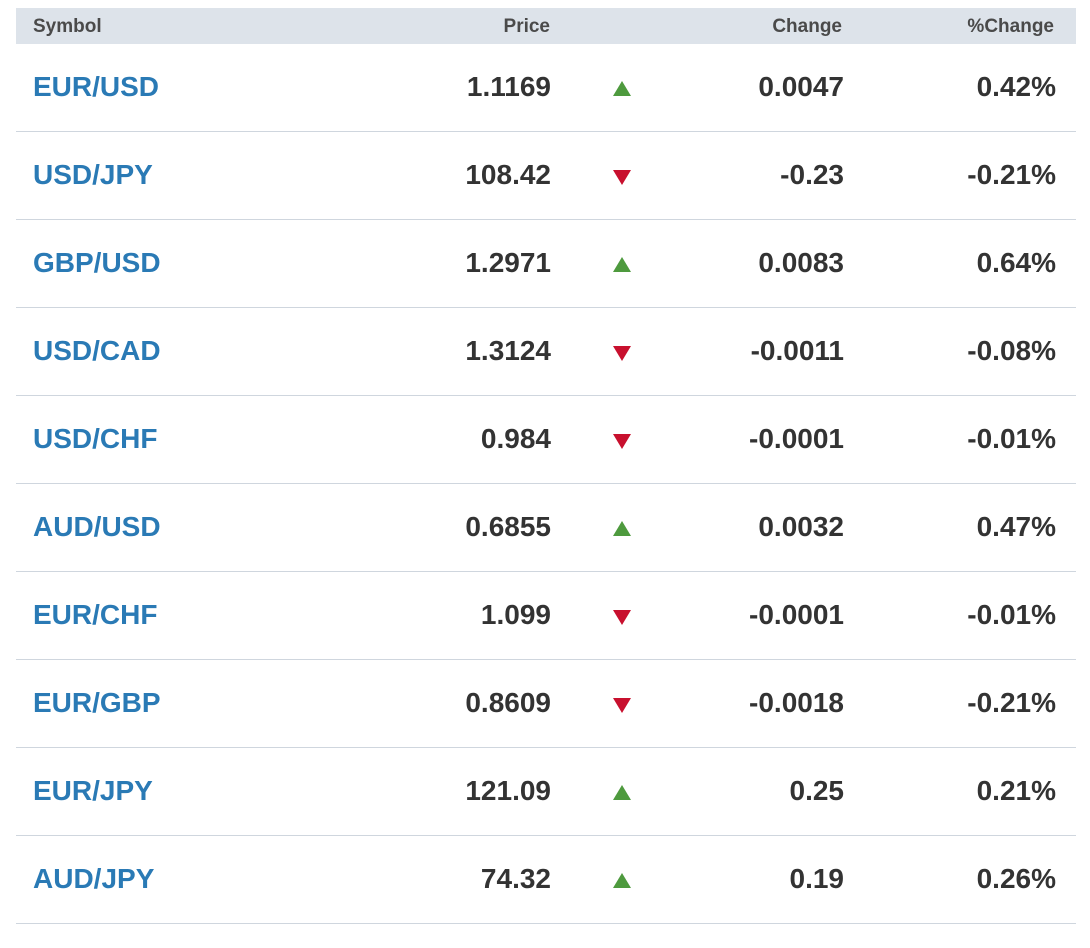  Describe the element at coordinates (801, 526) in the screenshot. I see `change-value: 0.0032` at that location.